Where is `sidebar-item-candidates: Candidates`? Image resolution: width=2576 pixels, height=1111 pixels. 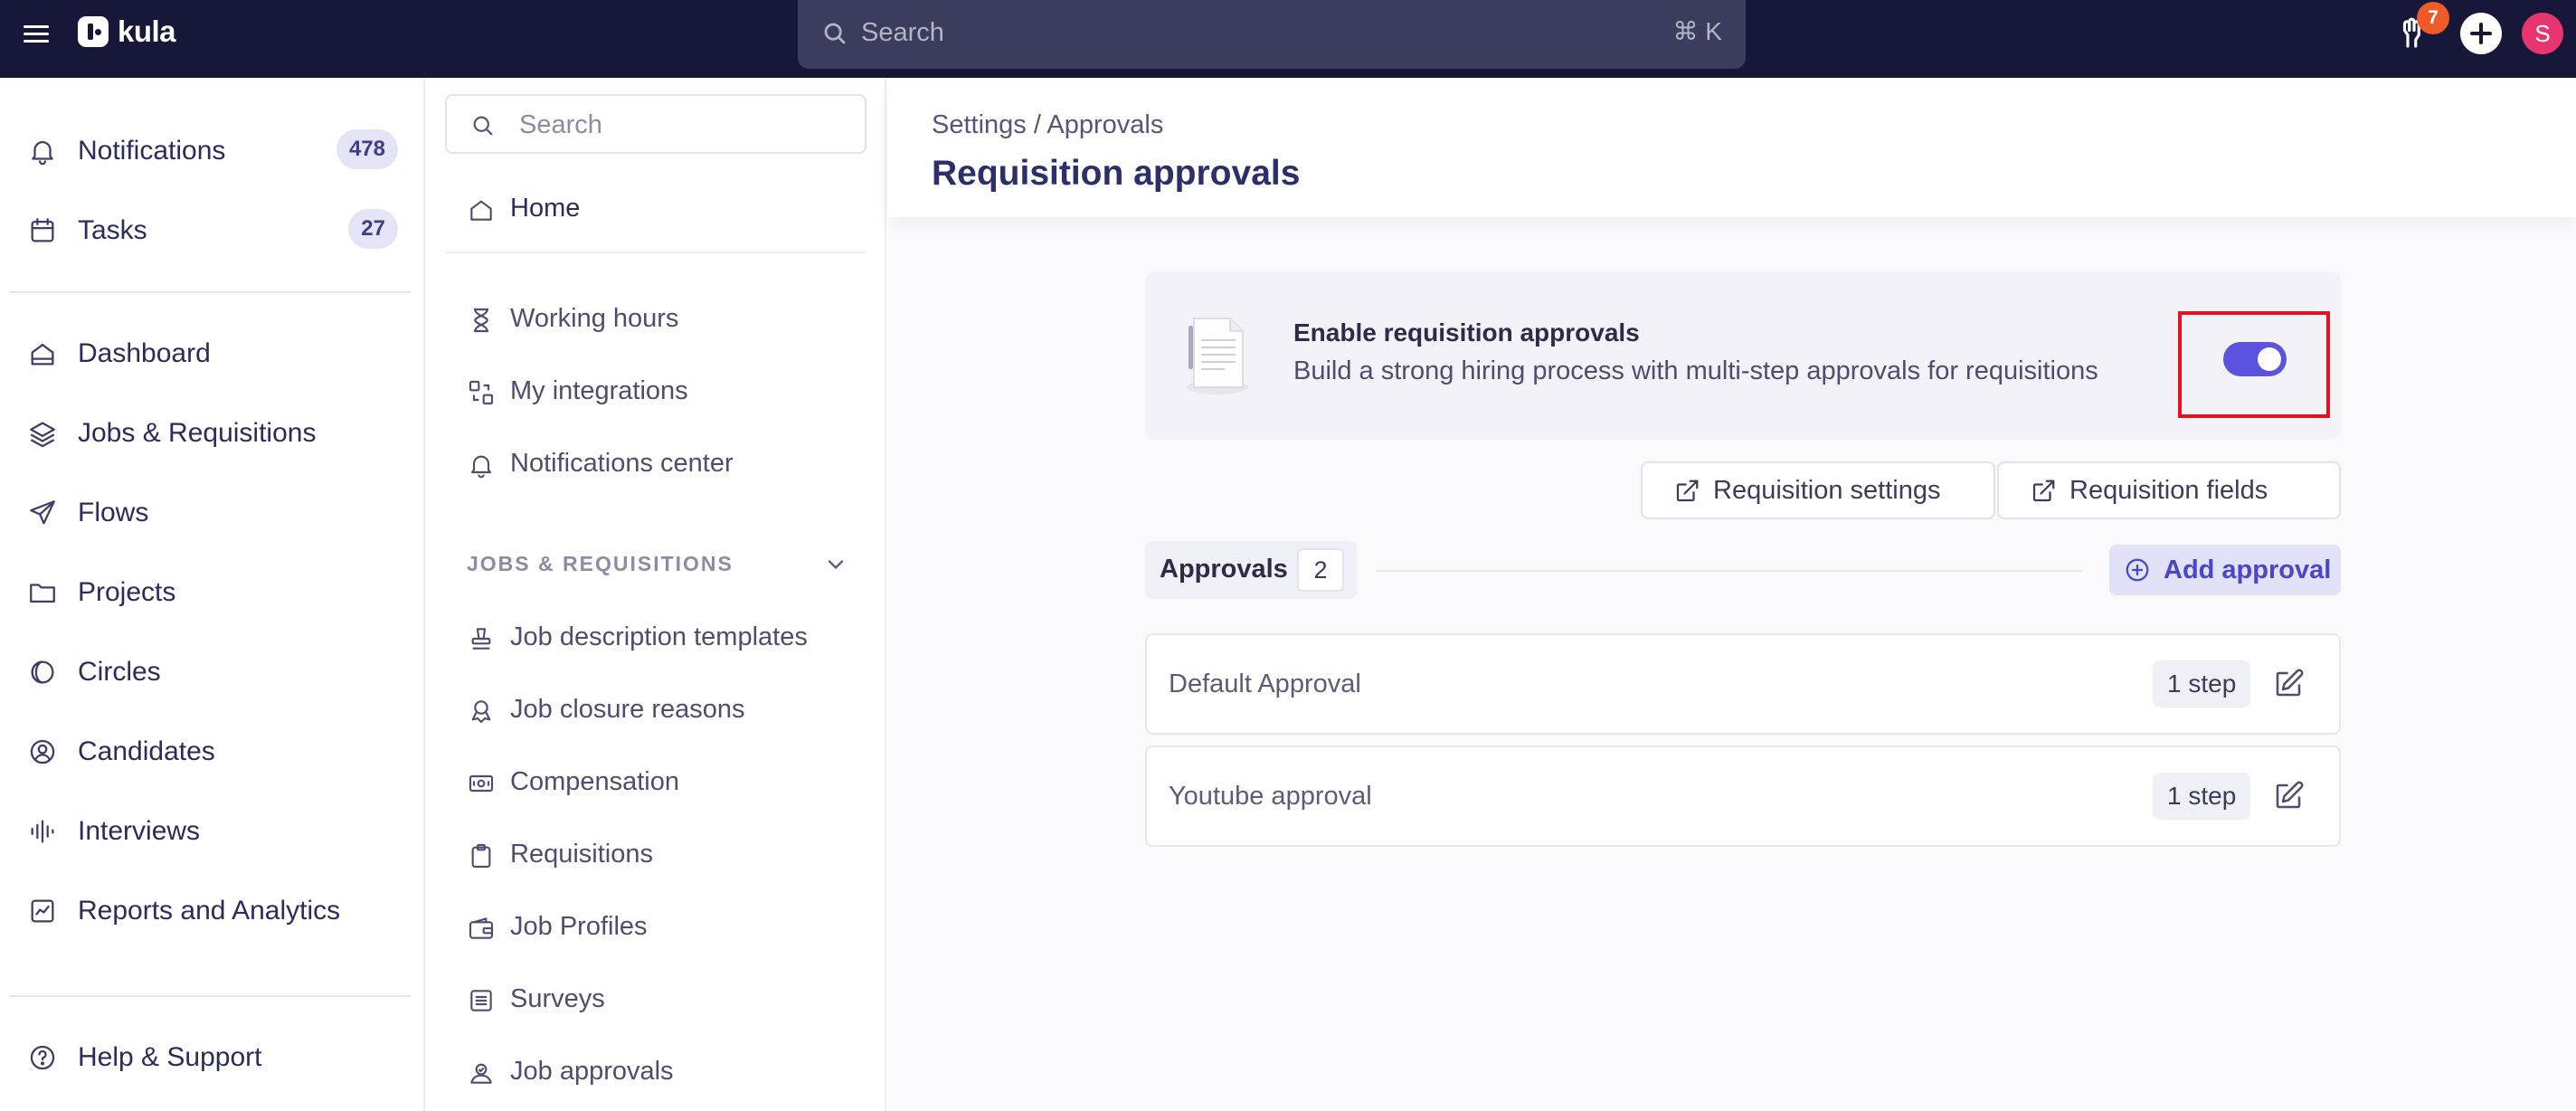
sidebar-item-candidates: Candidates is located at coordinates (212, 751).